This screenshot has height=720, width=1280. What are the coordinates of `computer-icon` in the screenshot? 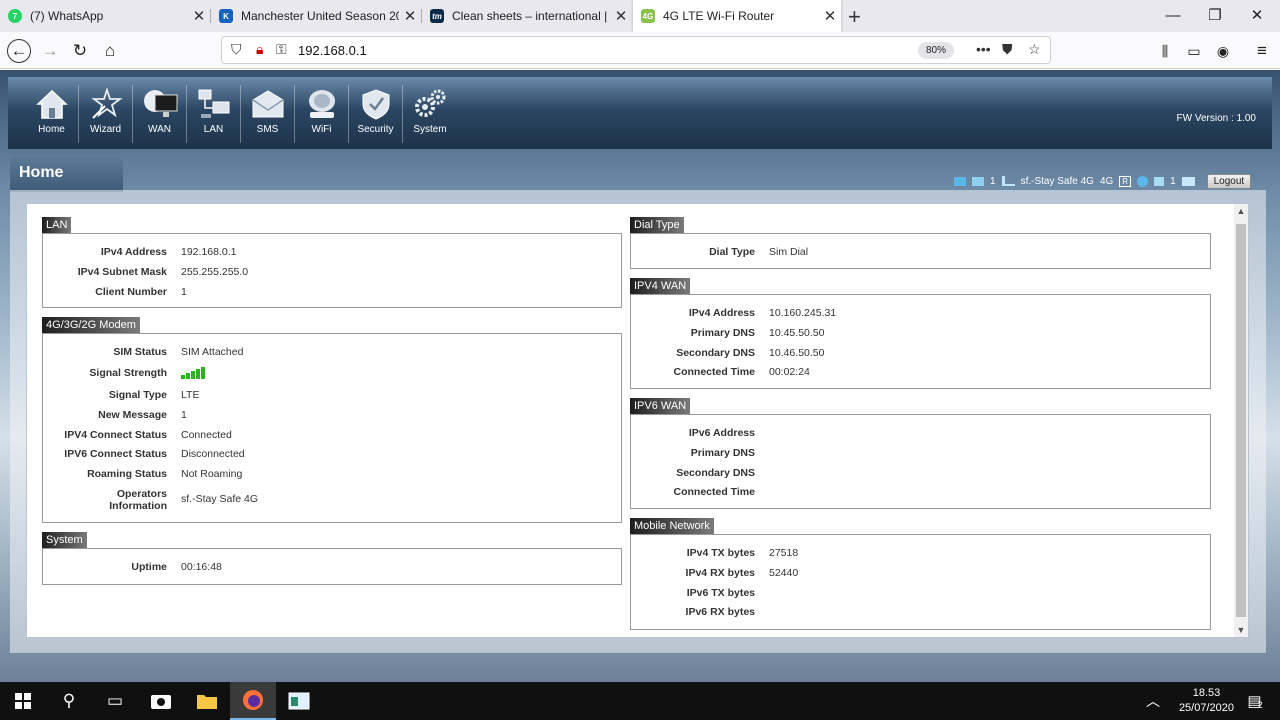 It's located at (1188, 181).